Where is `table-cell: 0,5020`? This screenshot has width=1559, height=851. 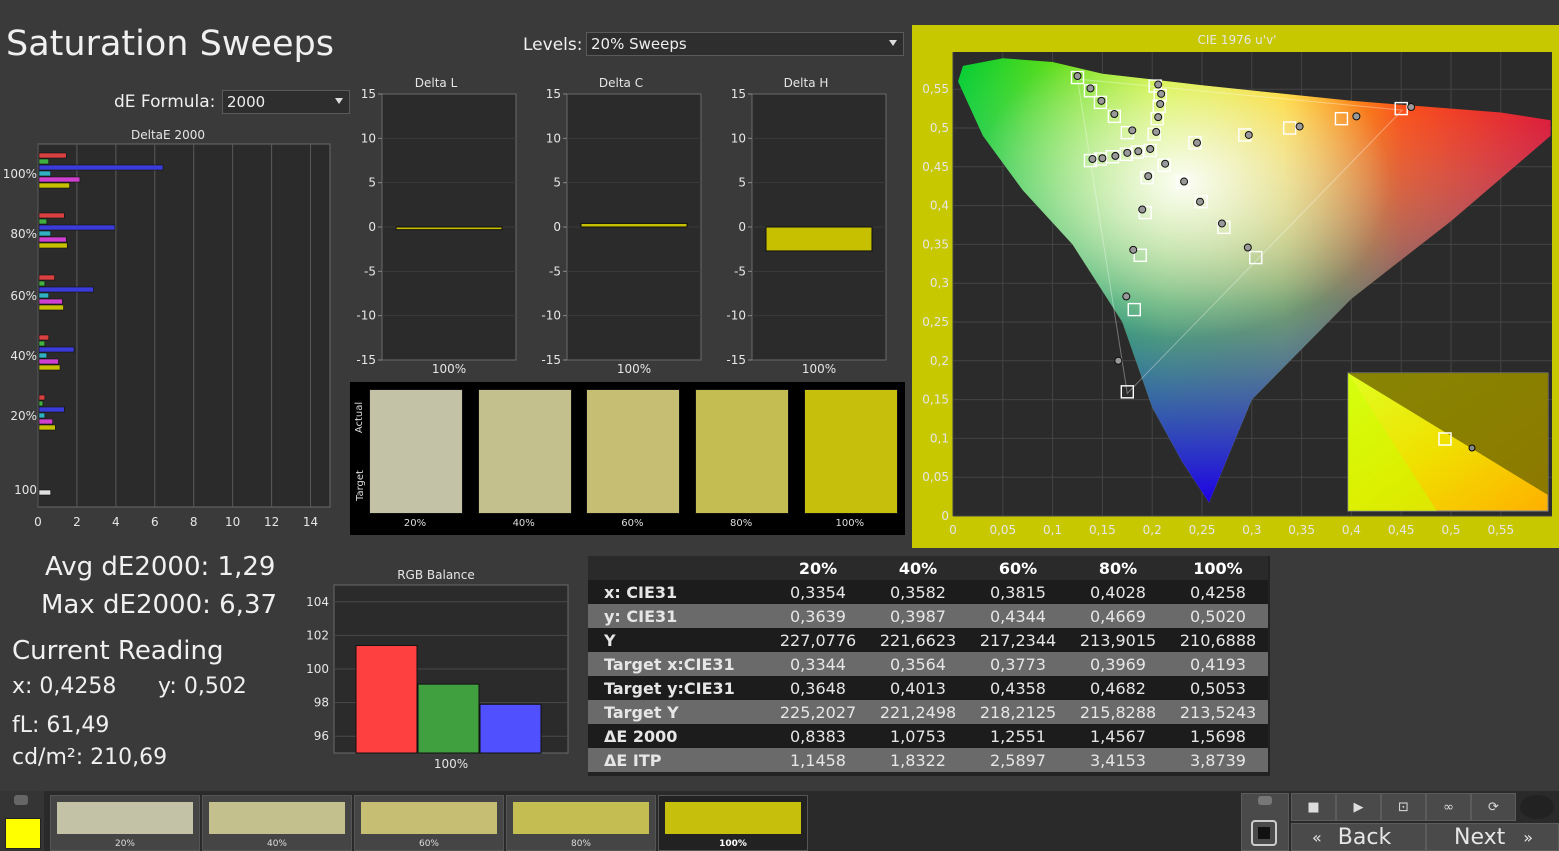 table-cell: 0,5020 is located at coordinates (1218, 616).